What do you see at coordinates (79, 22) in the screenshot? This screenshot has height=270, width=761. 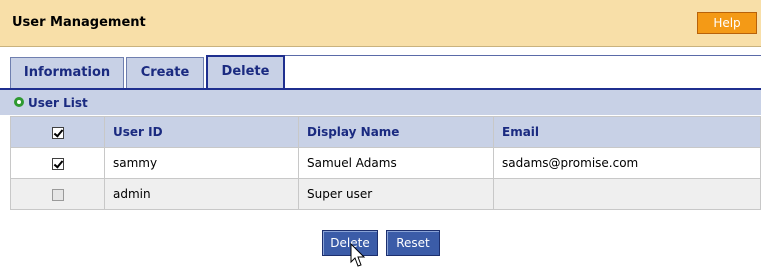 I see `page-title: User Management` at bounding box center [79, 22].